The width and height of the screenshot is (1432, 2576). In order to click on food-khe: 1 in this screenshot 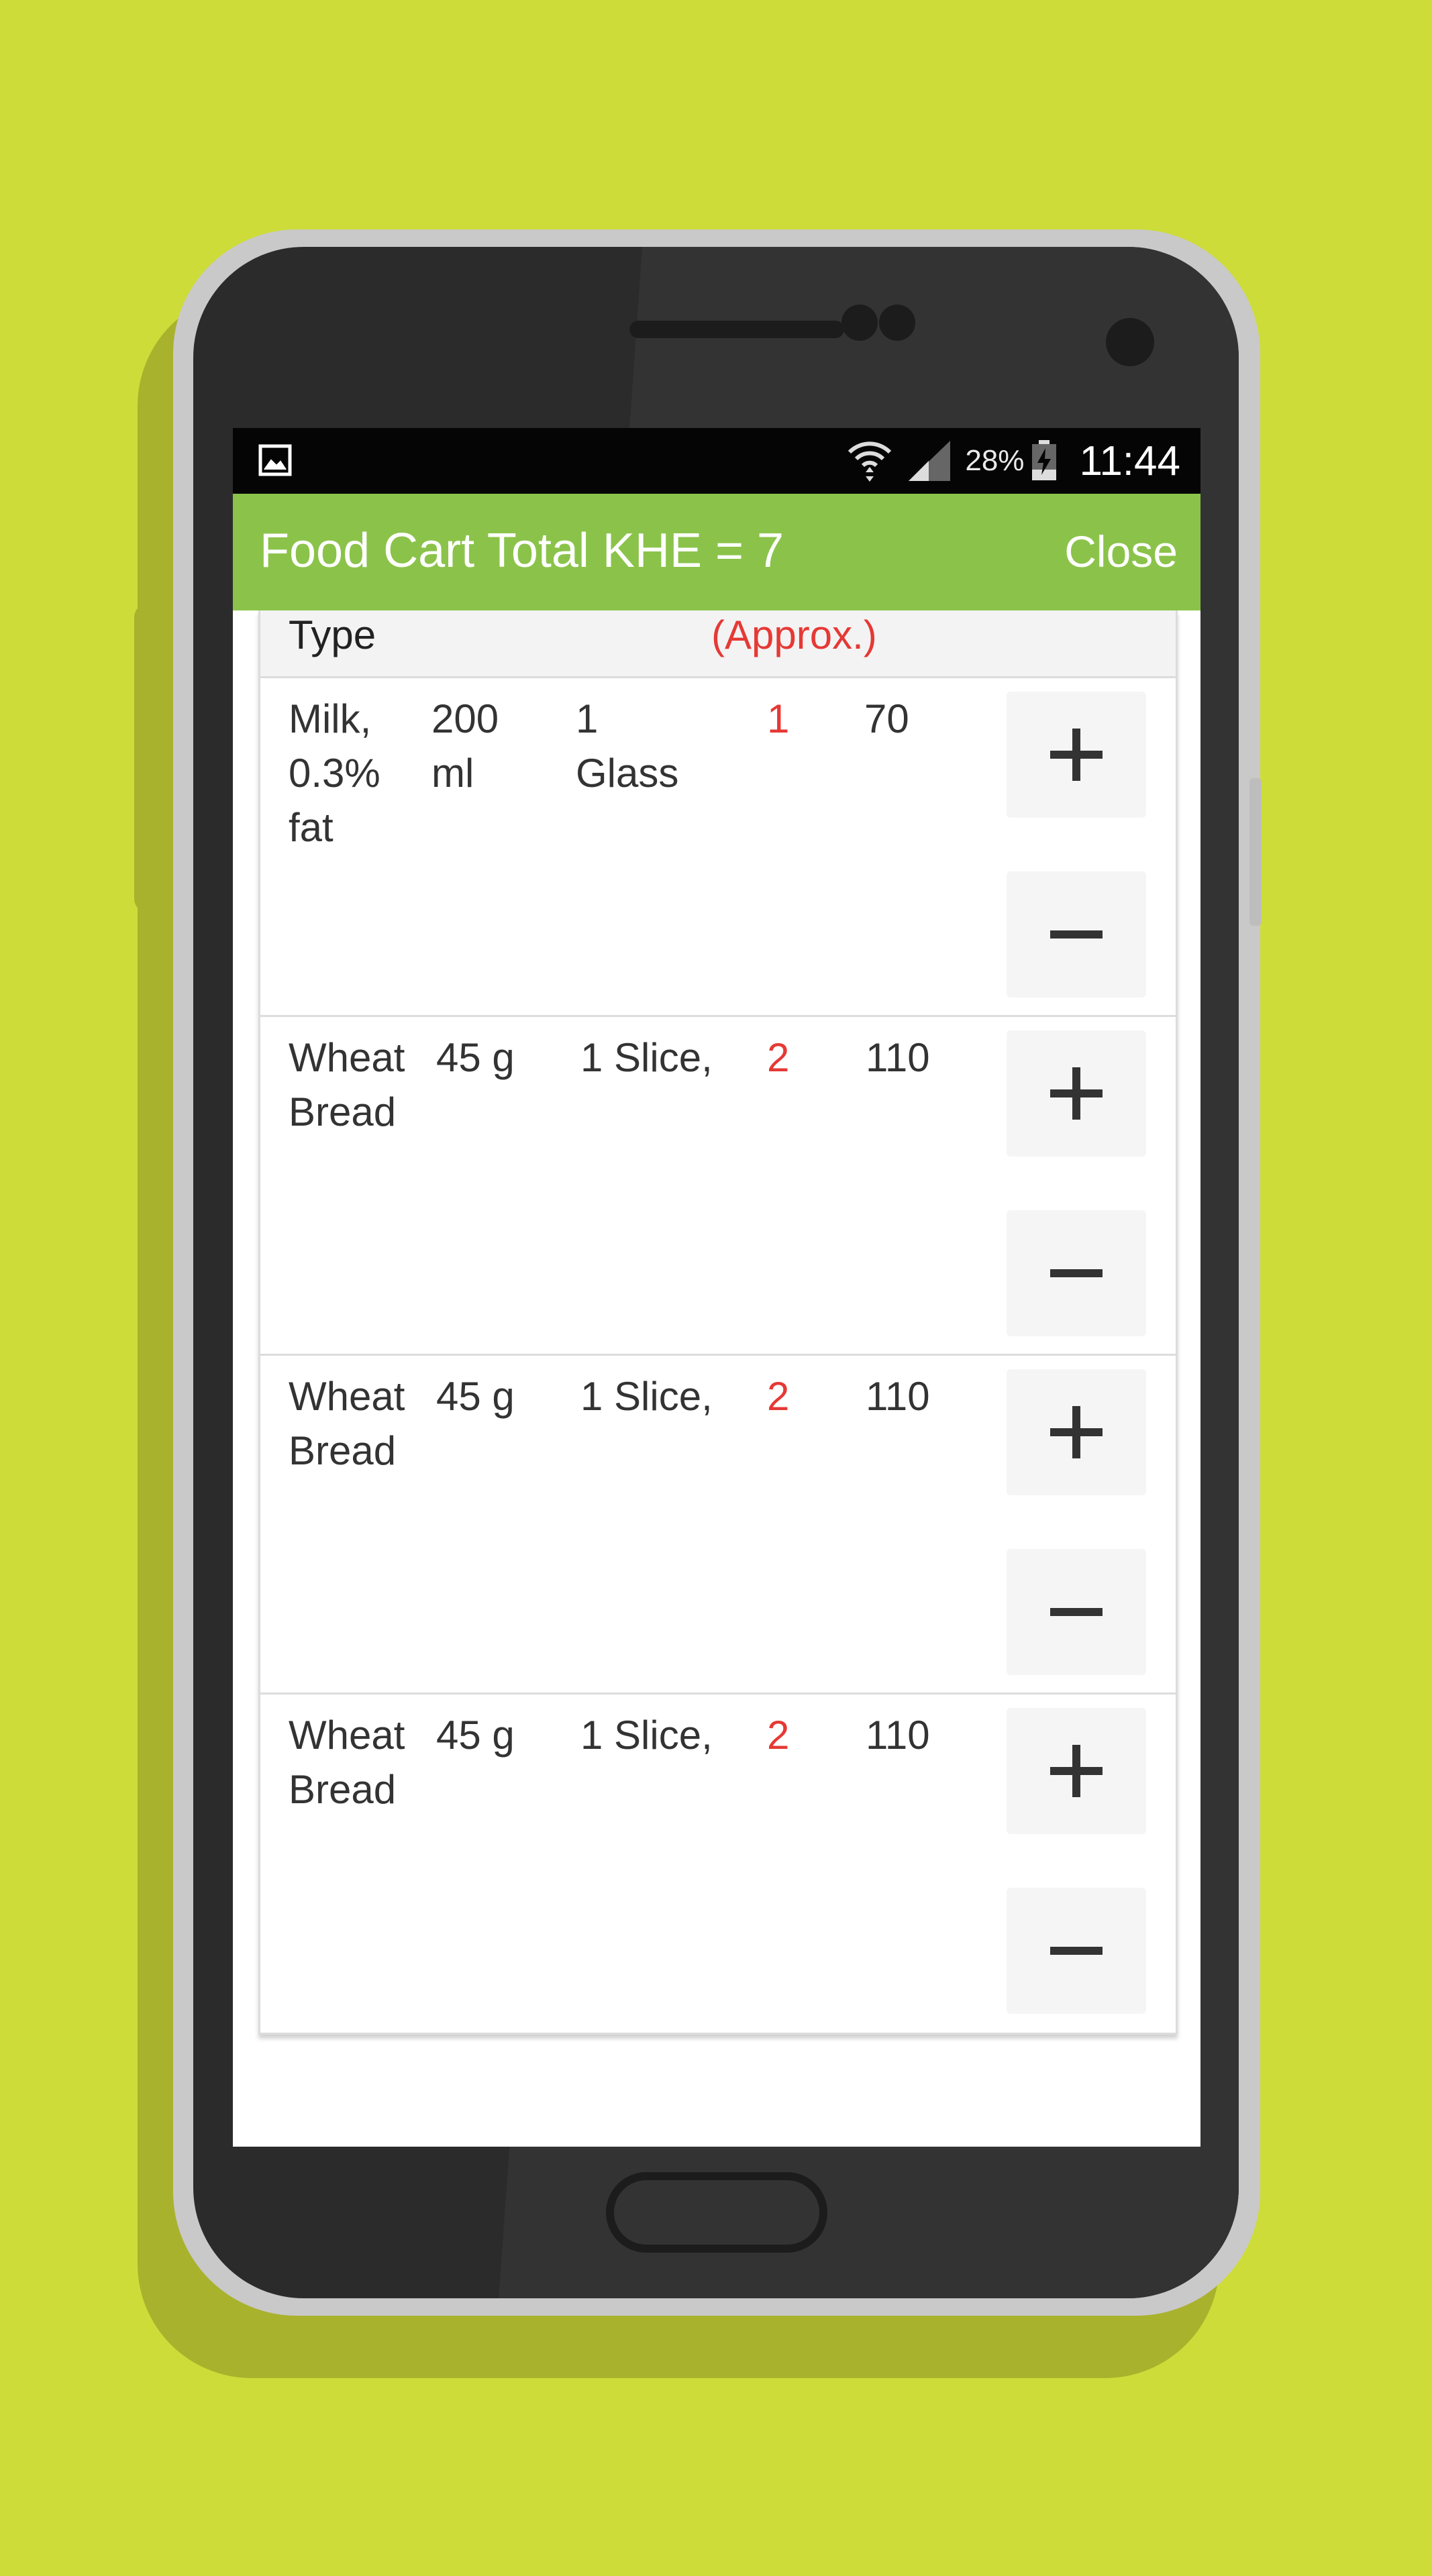, I will do `click(778, 718)`.